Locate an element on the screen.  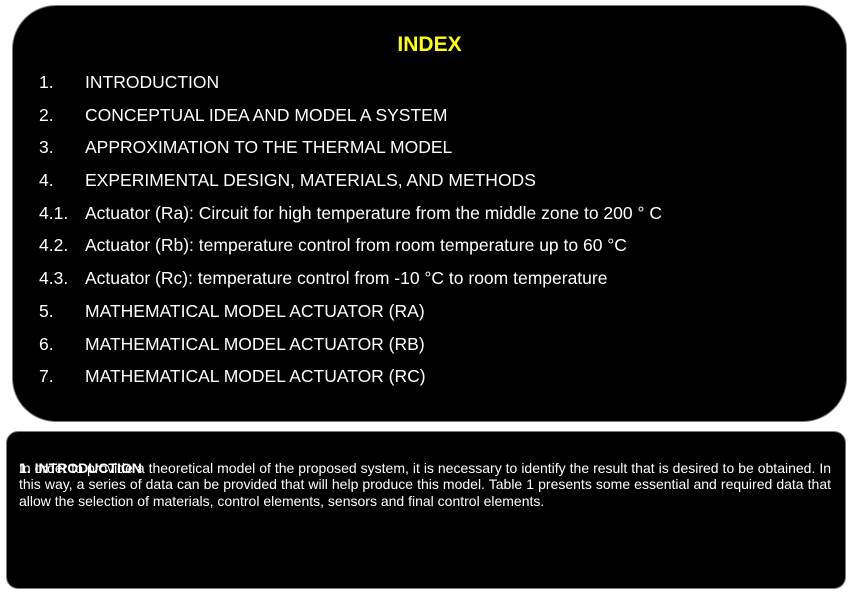
index-title: INDEX is located at coordinates (429, 44).